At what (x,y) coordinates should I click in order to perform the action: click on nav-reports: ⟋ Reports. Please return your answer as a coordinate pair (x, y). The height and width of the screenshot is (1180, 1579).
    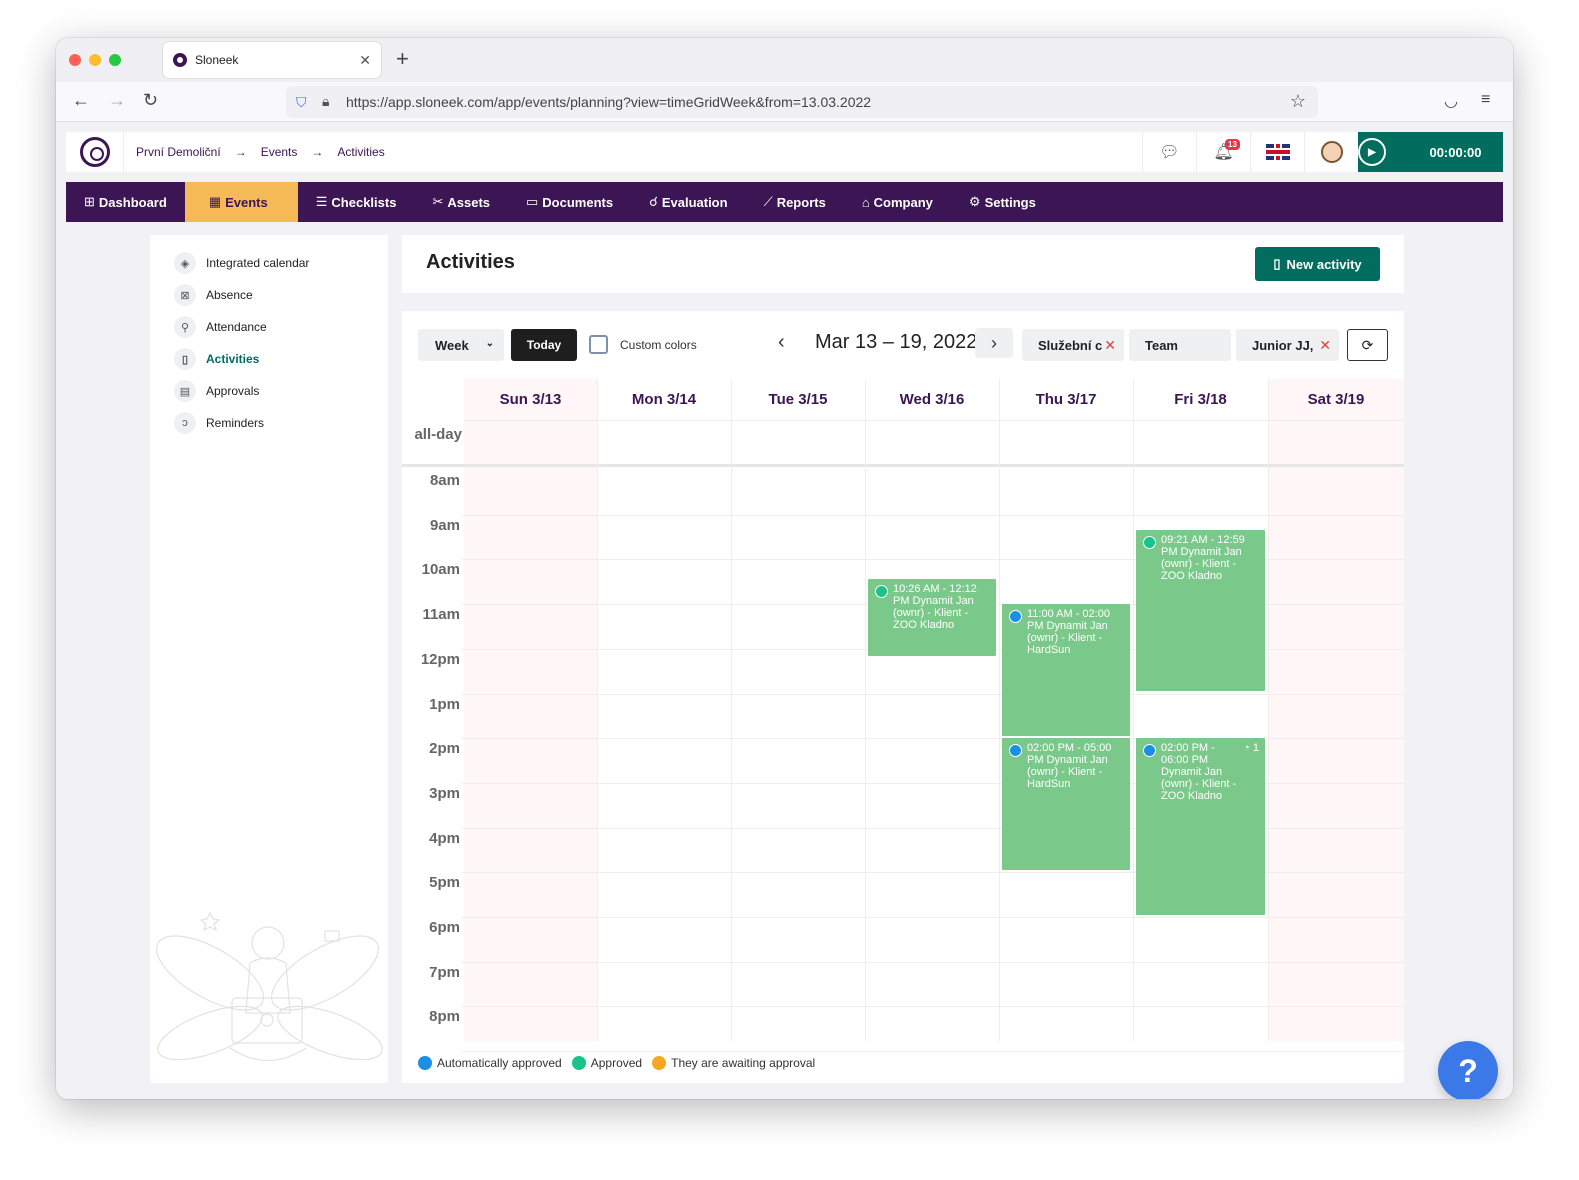
    Looking at the image, I should click on (795, 202).